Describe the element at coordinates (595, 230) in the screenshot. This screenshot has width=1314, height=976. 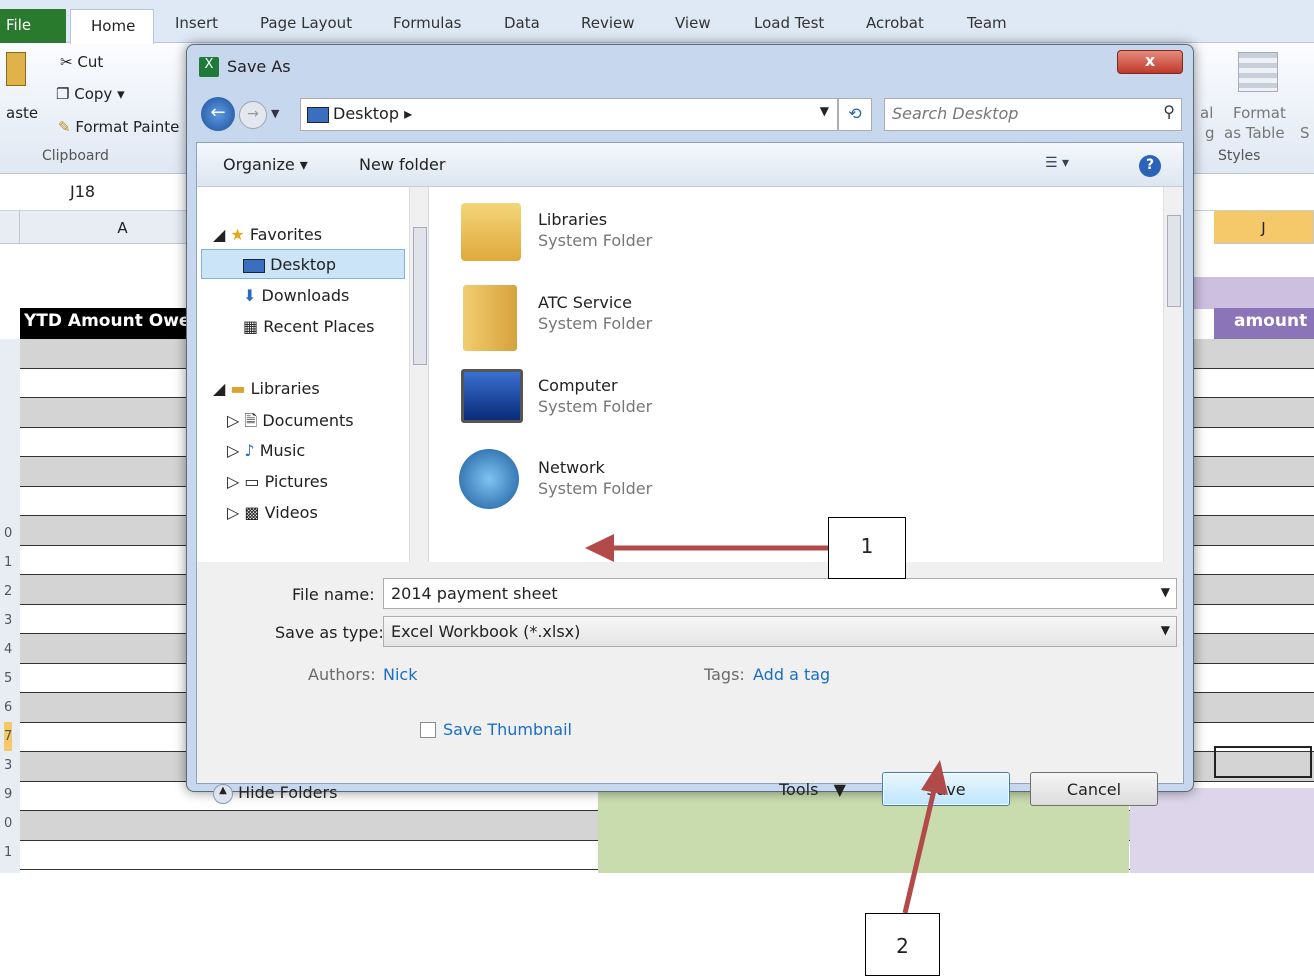
I see `list-item: Libraries System Folder` at that location.